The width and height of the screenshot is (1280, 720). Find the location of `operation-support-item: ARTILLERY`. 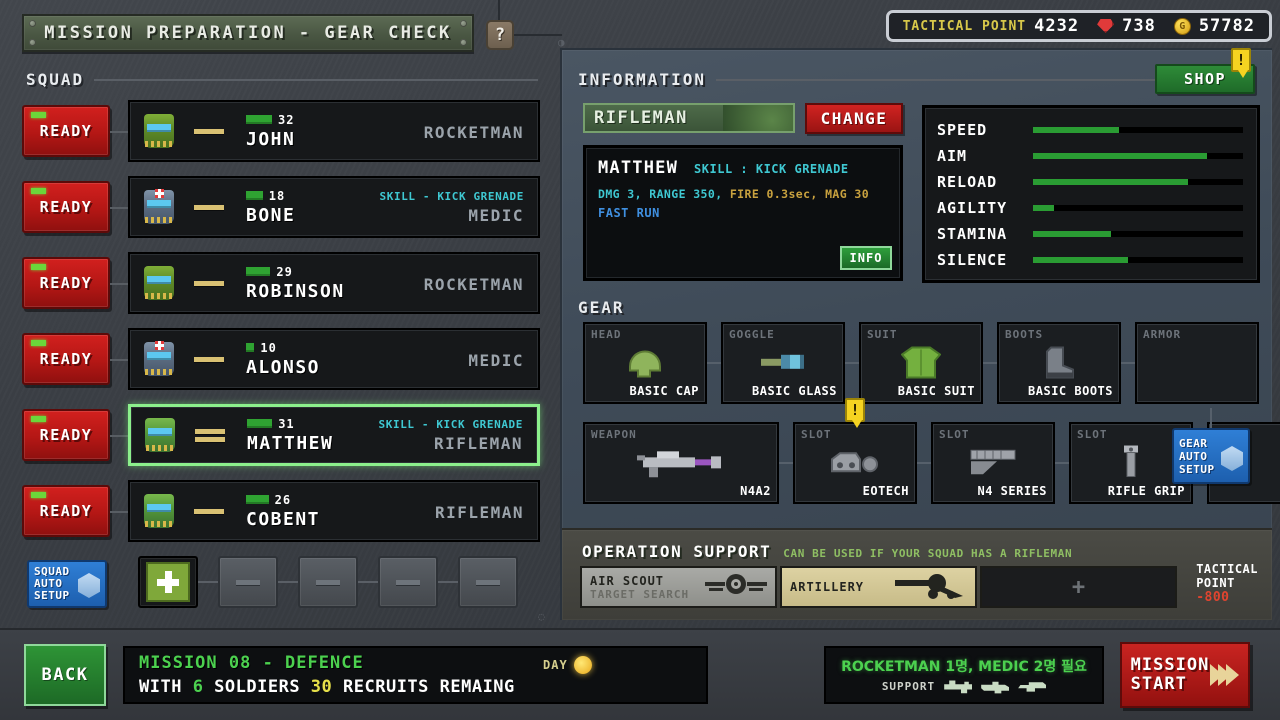

operation-support-item: ARTILLERY is located at coordinates (878, 587).